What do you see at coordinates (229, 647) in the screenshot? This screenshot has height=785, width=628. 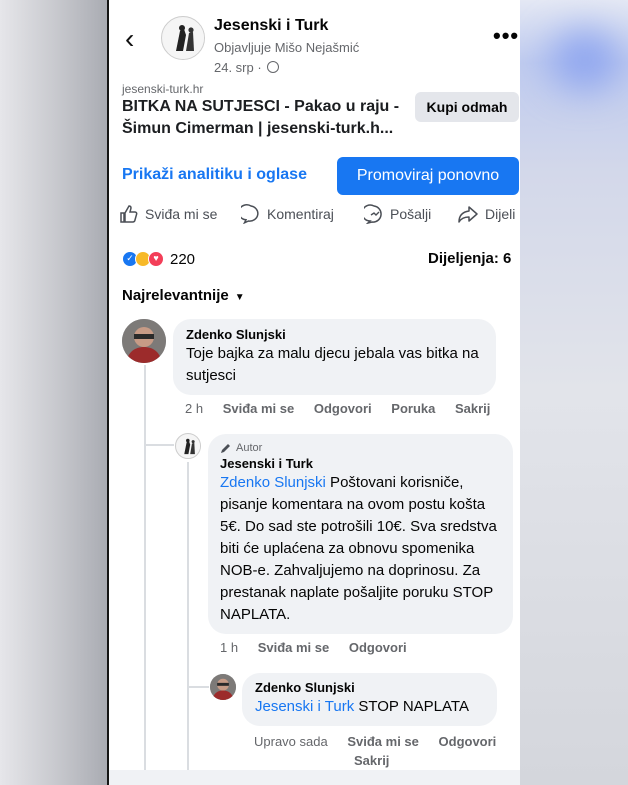 I see `comment-time: 1 h` at bounding box center [229, 647].